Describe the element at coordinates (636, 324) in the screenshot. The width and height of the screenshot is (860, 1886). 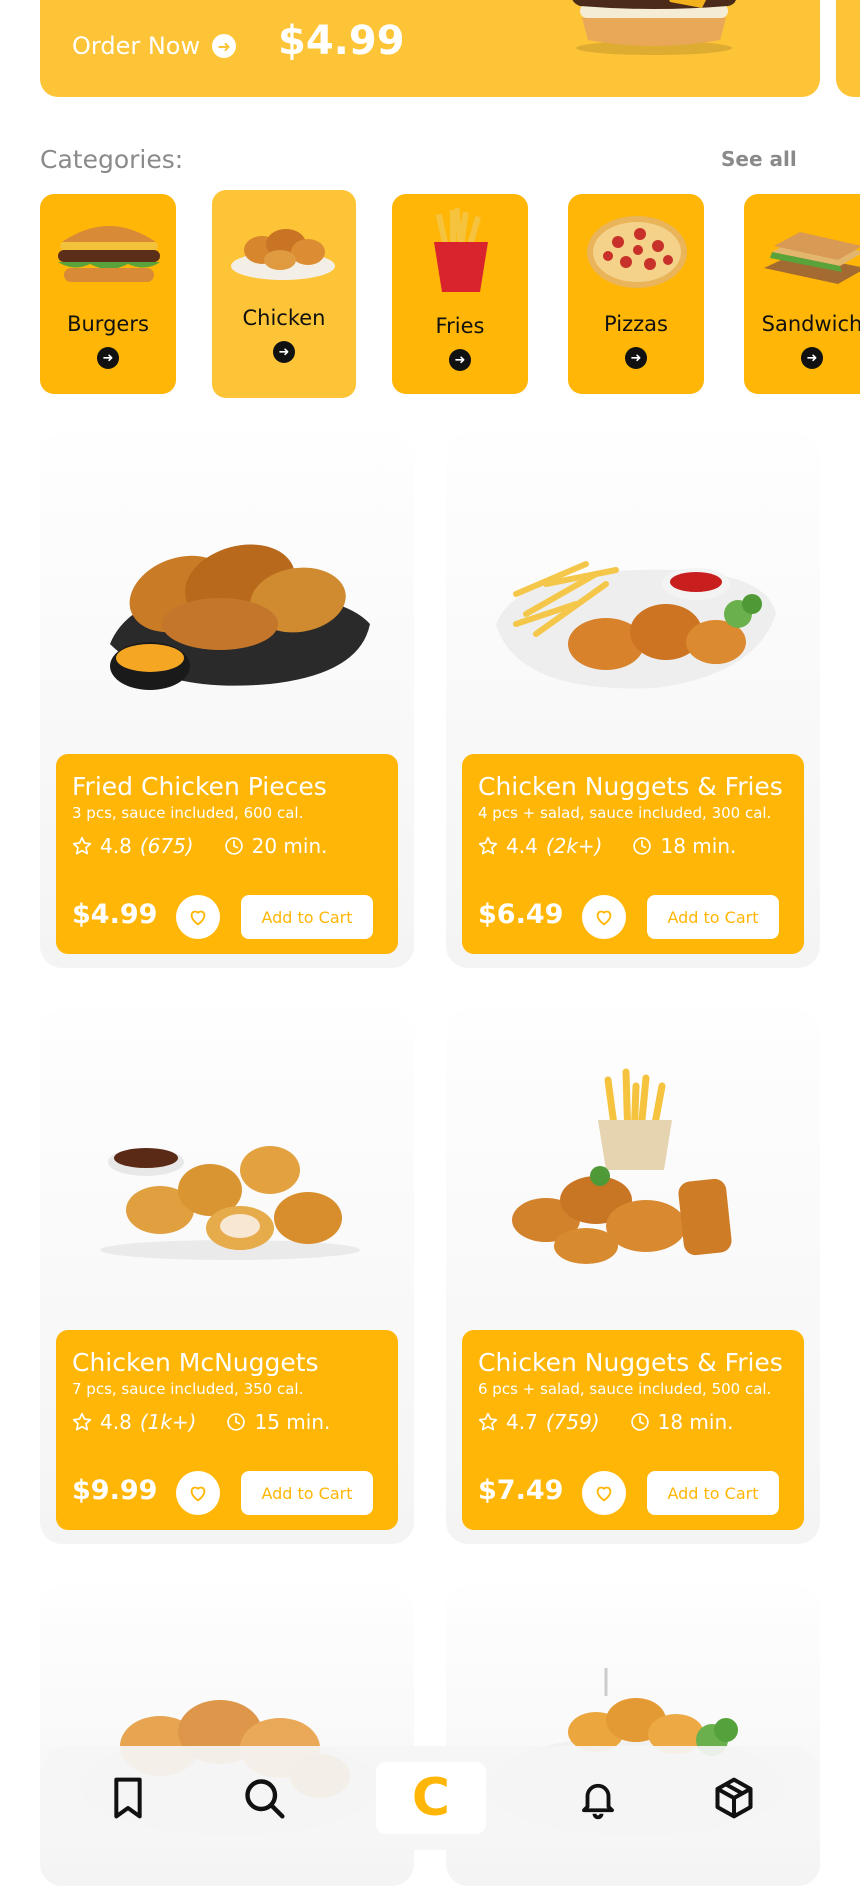
I see `category-label: Pizzas` at that location.